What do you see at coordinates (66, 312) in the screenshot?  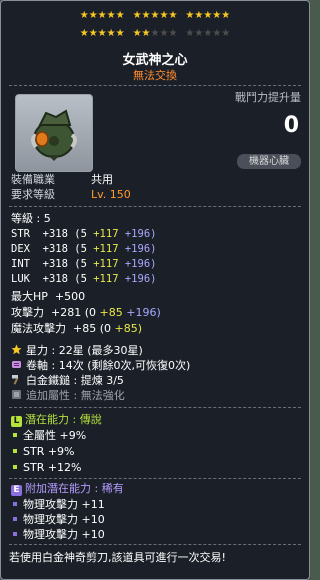 I see `attack-total: +281` at bounding box center [66, 312].